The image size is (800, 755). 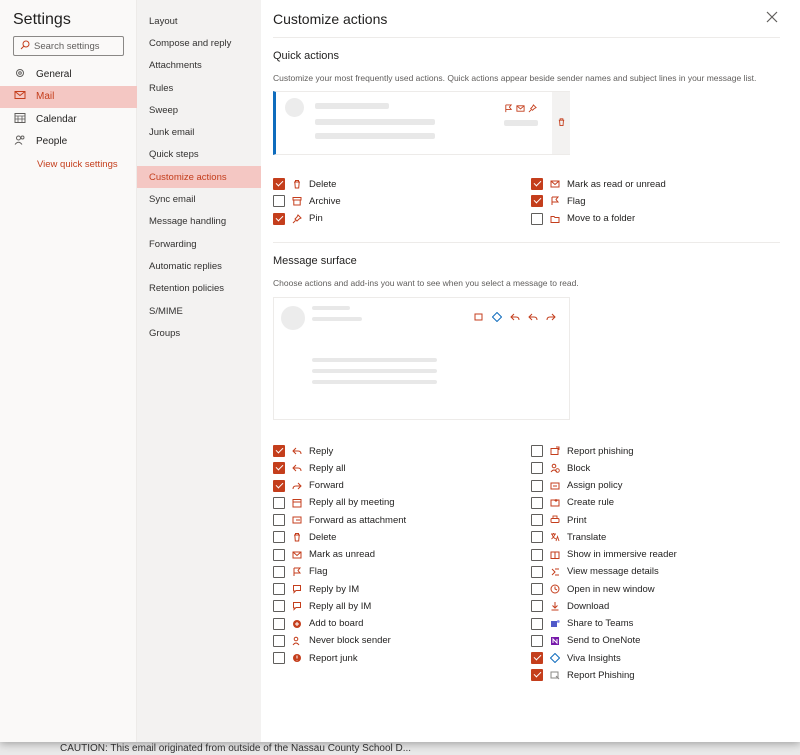 I want to click on mail-nav-item: Rules, so click(x=199, y=88).